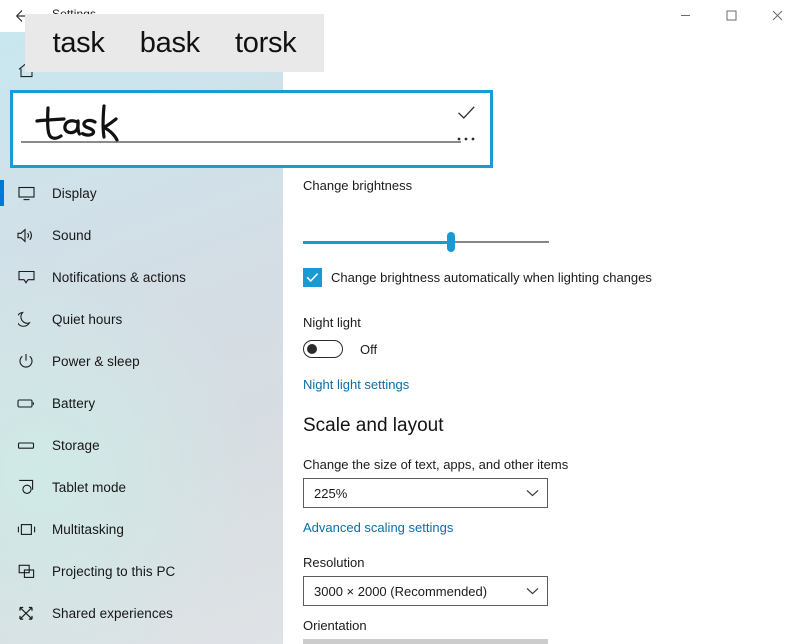 The width and height of the screenshot is (800, 644). What do you see at coordinates (26, 361) in the screenshot?
I see `power-icon` at bounding box center [26, 361].